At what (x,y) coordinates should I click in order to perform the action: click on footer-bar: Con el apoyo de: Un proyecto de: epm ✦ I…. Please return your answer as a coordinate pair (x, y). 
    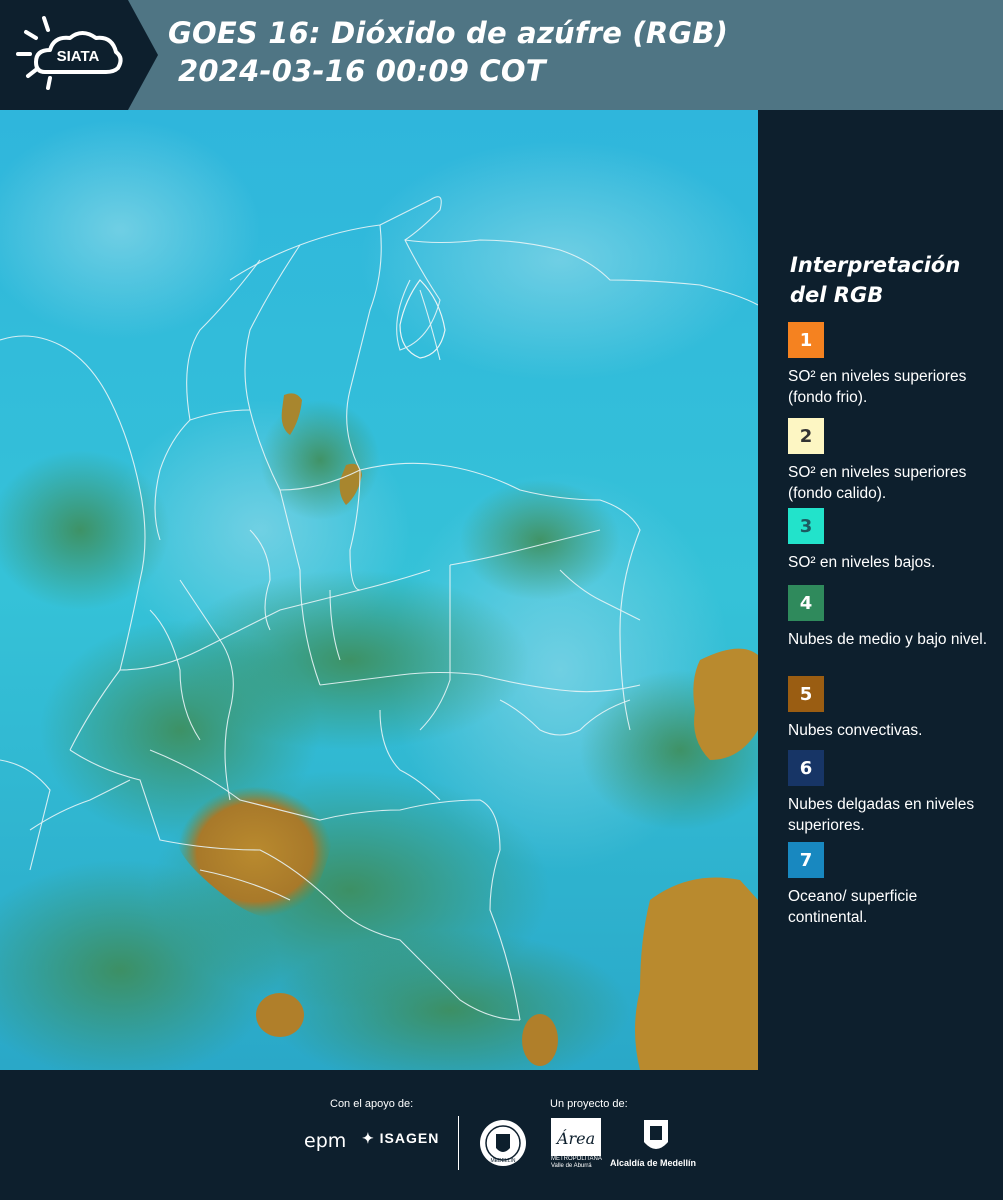
    Looking at the image, I should click on (501, 1135).